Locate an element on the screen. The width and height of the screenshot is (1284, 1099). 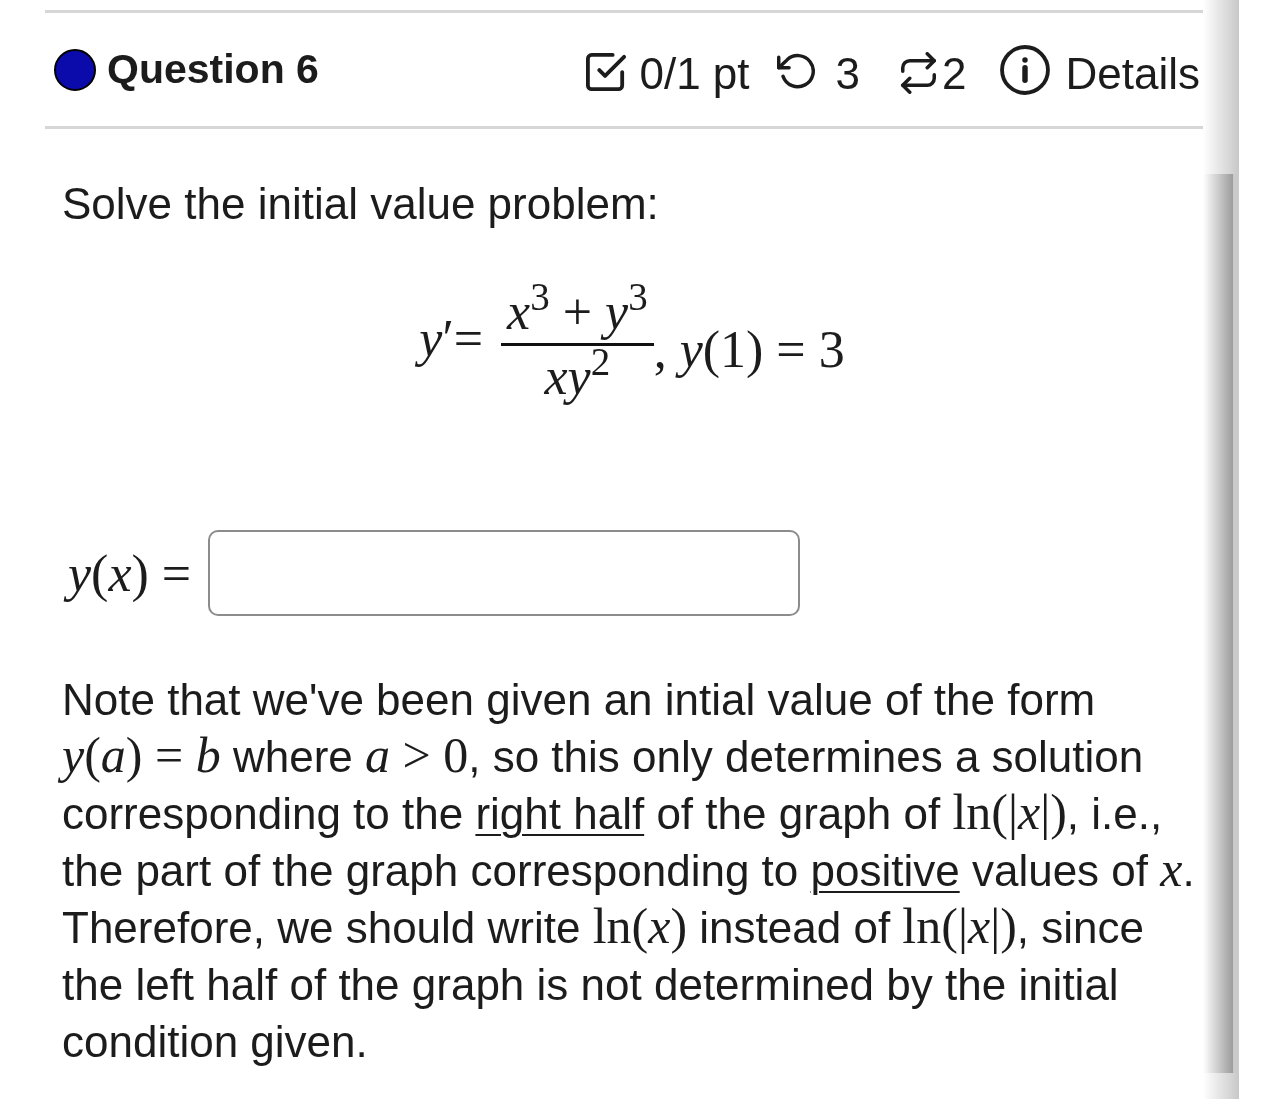
term-link: positive is located at coordinates (885, 870).